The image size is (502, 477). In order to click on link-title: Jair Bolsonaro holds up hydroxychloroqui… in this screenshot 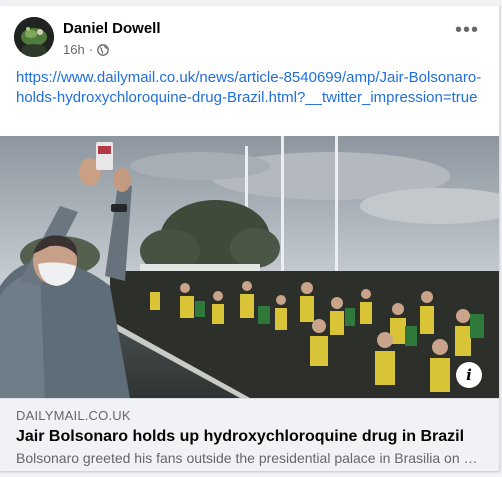, I will do `click(240, 437)`.